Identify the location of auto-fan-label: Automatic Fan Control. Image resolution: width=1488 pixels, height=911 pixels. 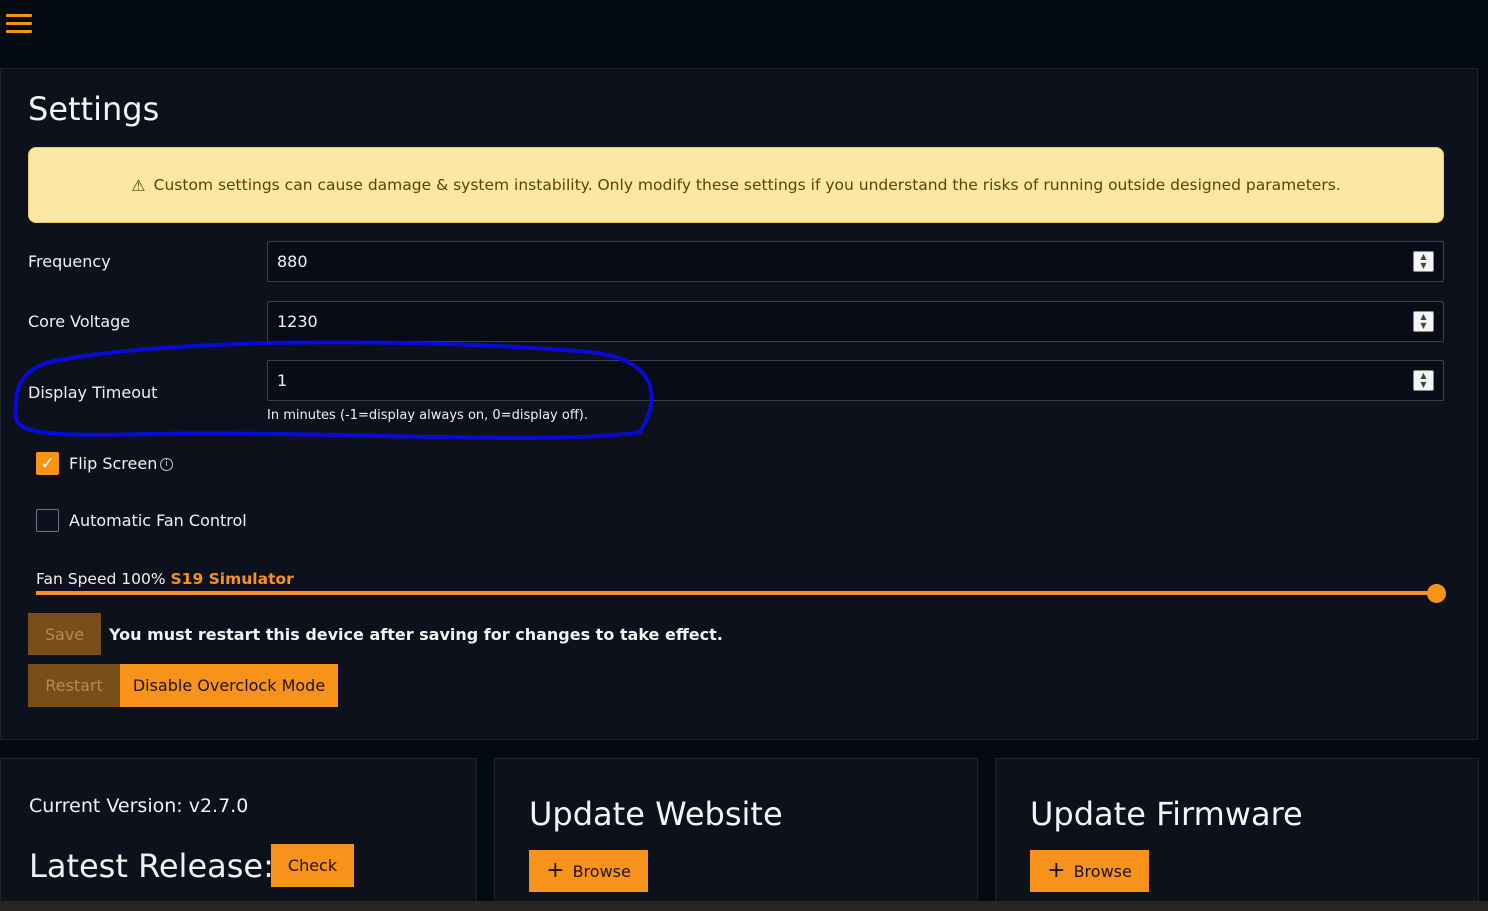
(158, 520).